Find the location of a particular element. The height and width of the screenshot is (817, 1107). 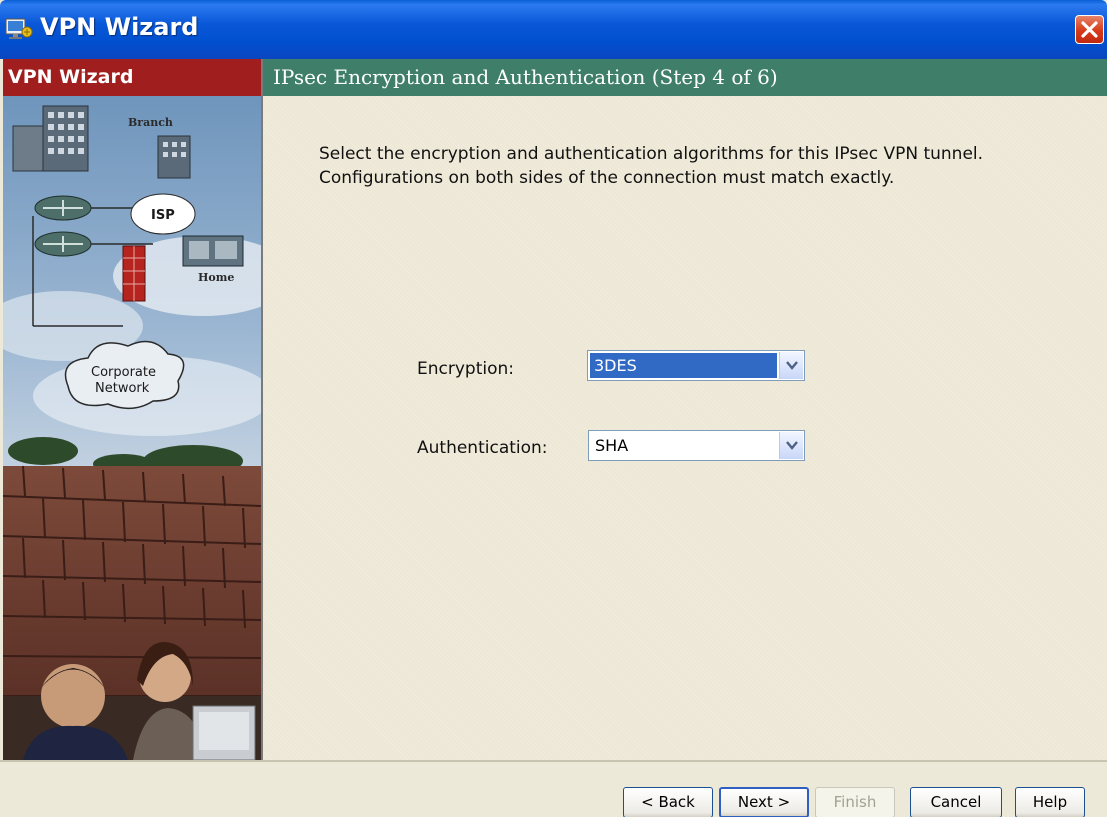

encryption-select: 3DES is located at coordinates (696, 365).